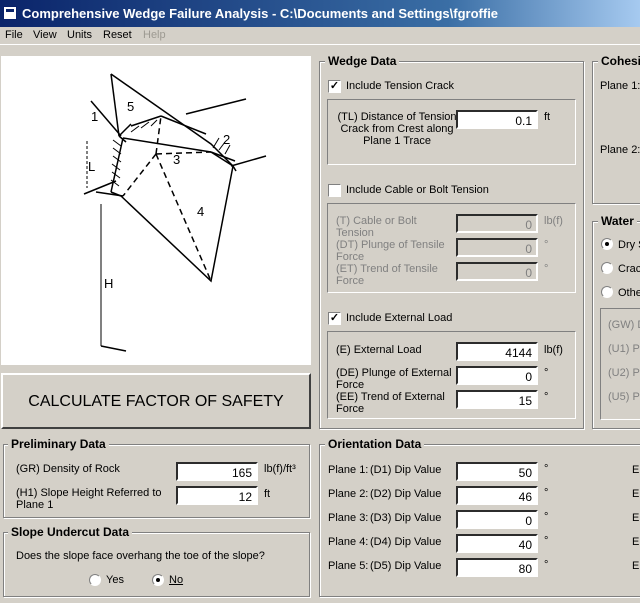 This screenshot has width=640, height=603. I want to click on orientation-data-title: Orientation Data, so click(375, 444).